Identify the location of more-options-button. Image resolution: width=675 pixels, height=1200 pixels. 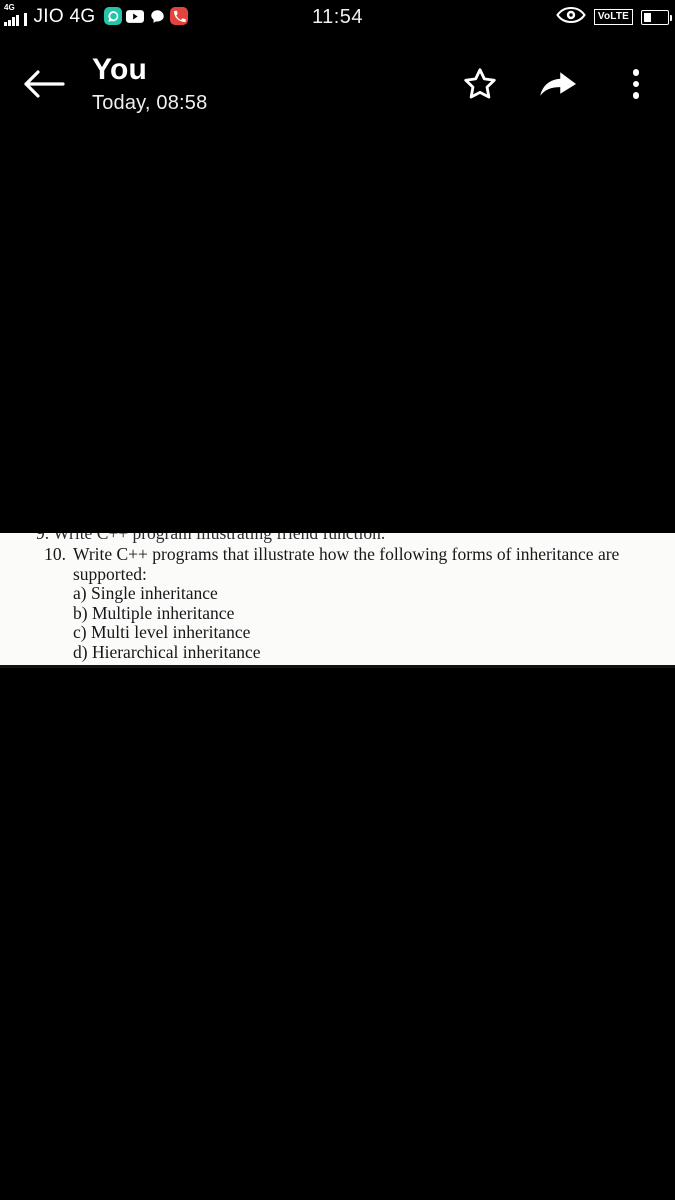
(636, 84).